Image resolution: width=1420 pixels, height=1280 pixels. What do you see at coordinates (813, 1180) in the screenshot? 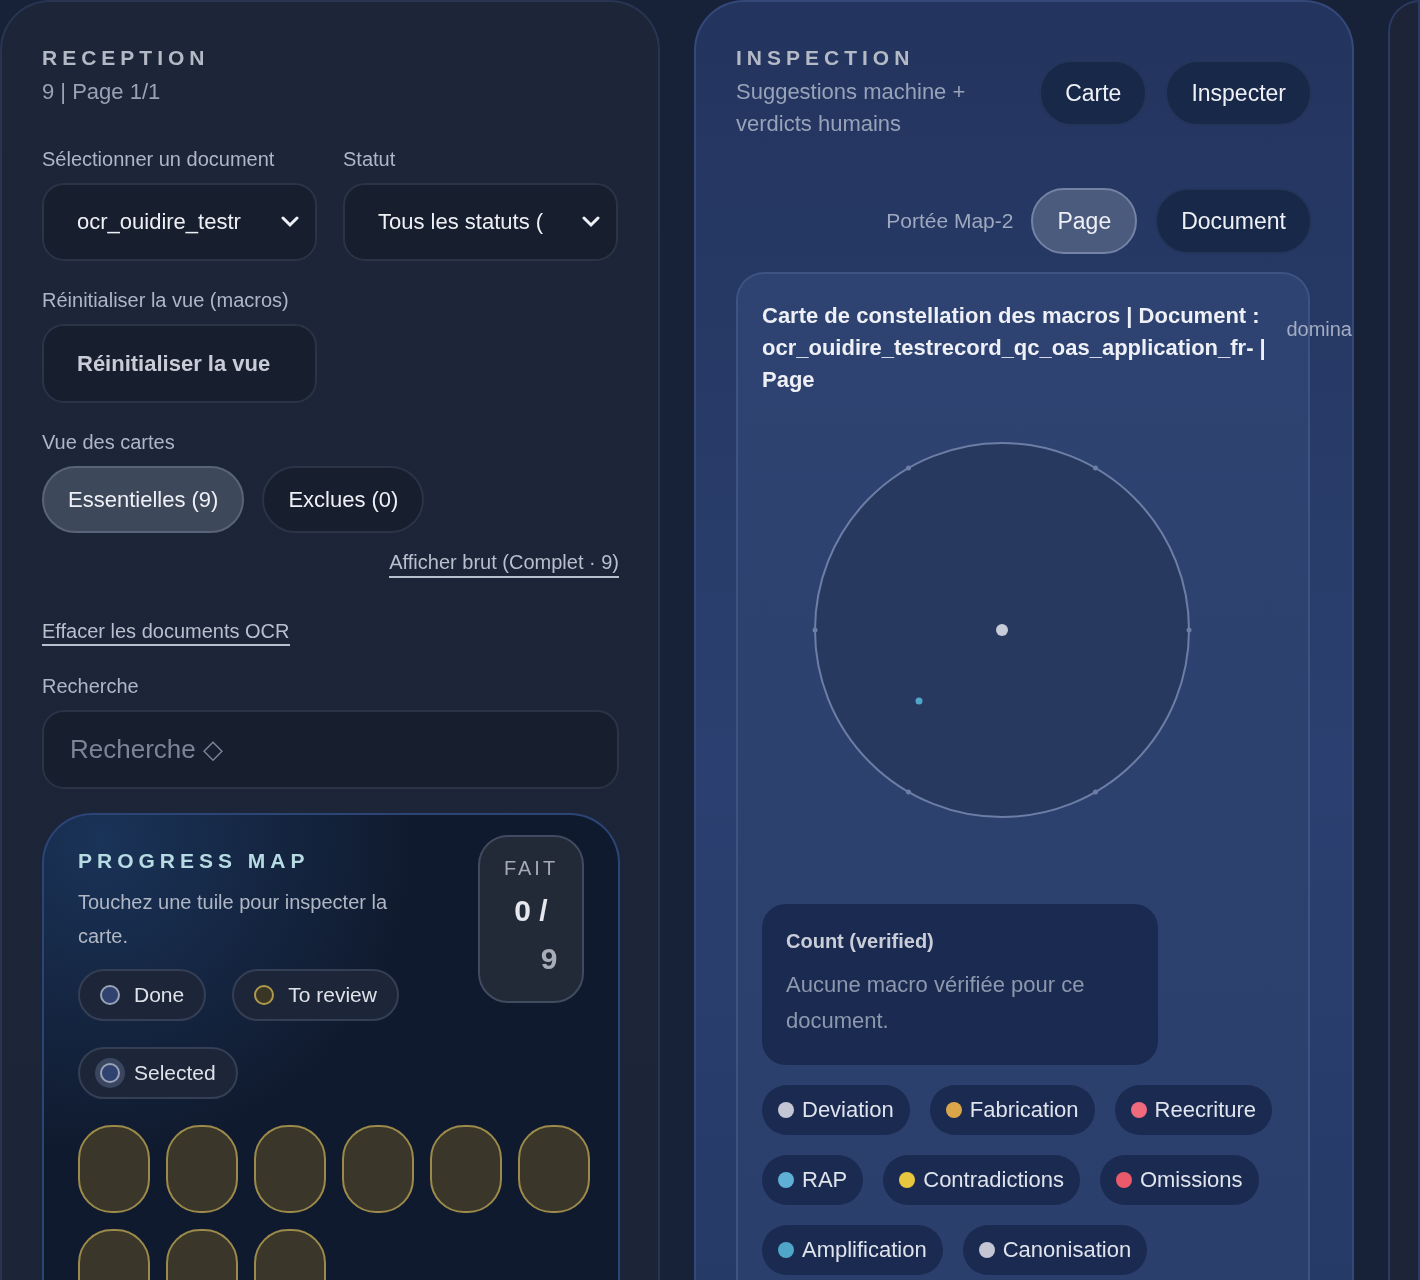
I see `category-chip: RAP` at bounding box center [813, 1180].